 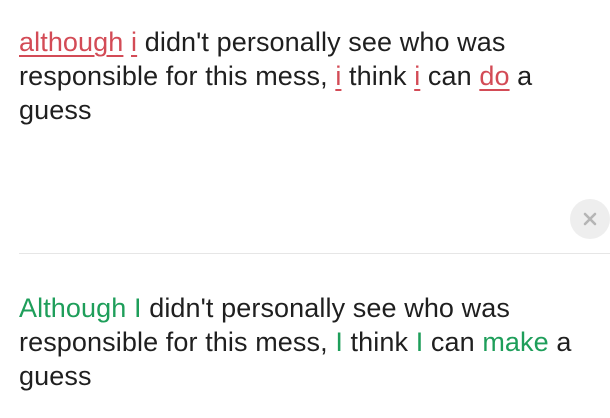 What do you see at coordinates (73, 308) in the screenshot?
I see `output-segment: Although` at bounding box center [73, 308].